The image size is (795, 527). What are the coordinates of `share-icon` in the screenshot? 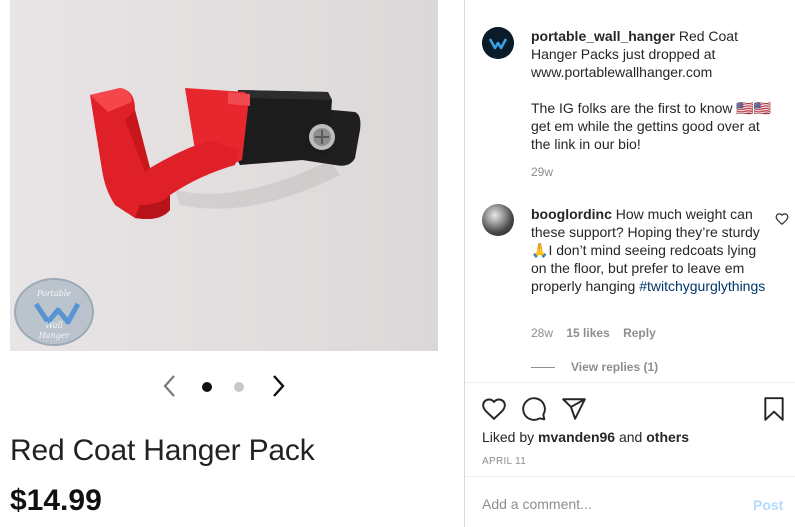 It's located at (574, 409).